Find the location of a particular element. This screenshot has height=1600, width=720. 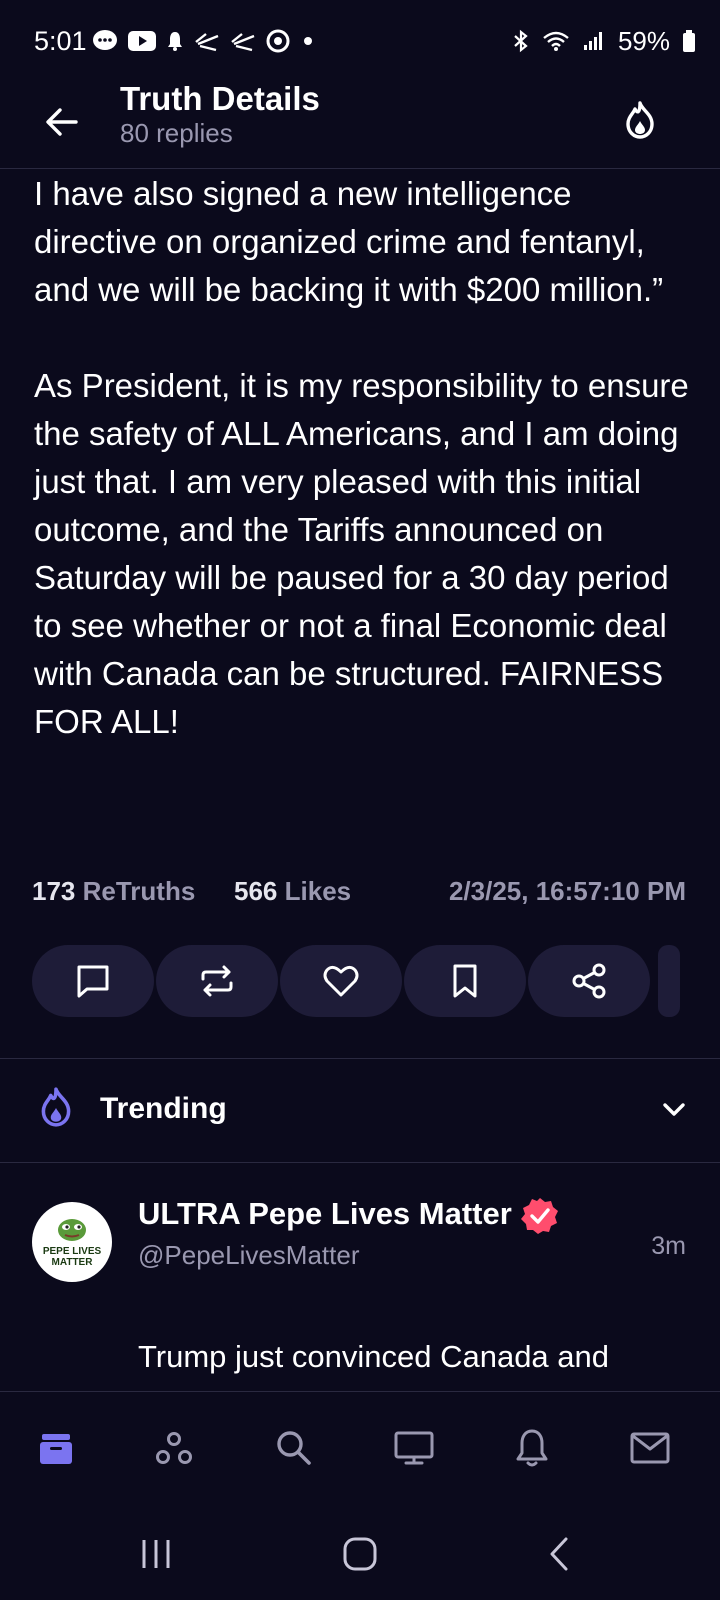

trending-flame-icon is located at coordinates (56, 1109).